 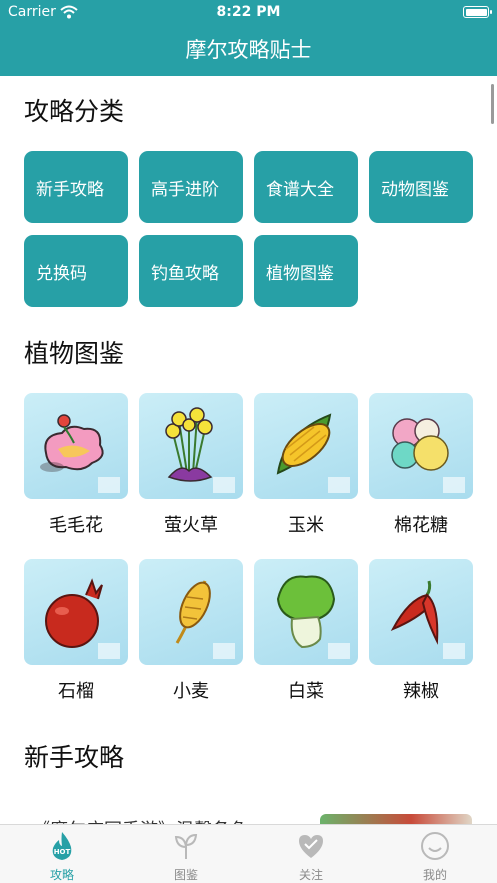 I want to click on plant-name: 棉花糖, so click(x=421, y=525).